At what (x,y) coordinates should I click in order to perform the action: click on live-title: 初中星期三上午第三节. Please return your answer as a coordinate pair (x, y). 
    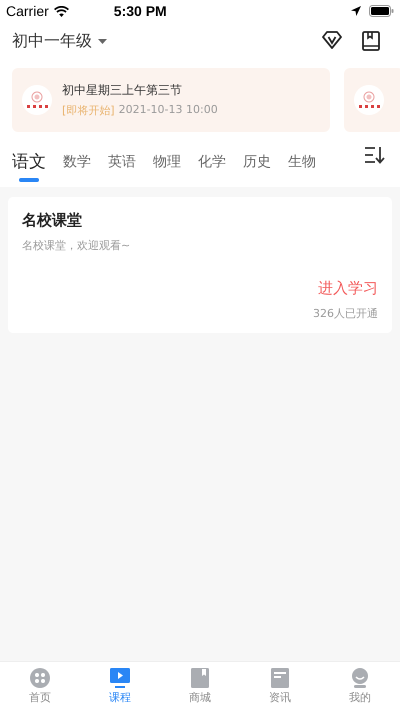
    Looking at the image, I should click on (122, 90).